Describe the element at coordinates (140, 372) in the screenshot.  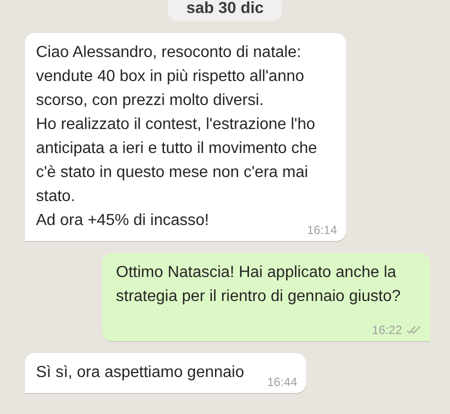
I see `message-text: Sì sì, ora aspettiamo gennaio` at that location.